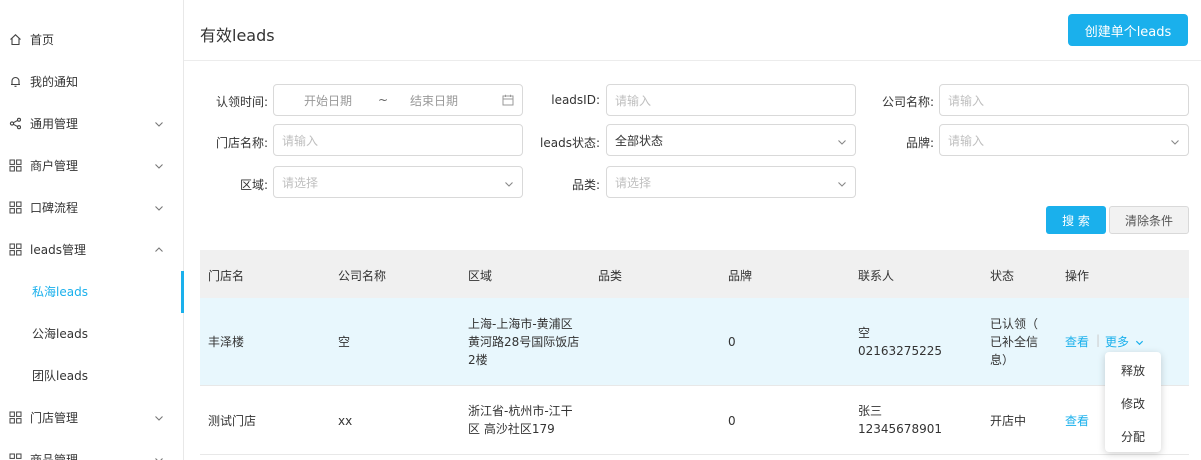  I want to click on leads-id-input: 请输入, so click(731, 100).